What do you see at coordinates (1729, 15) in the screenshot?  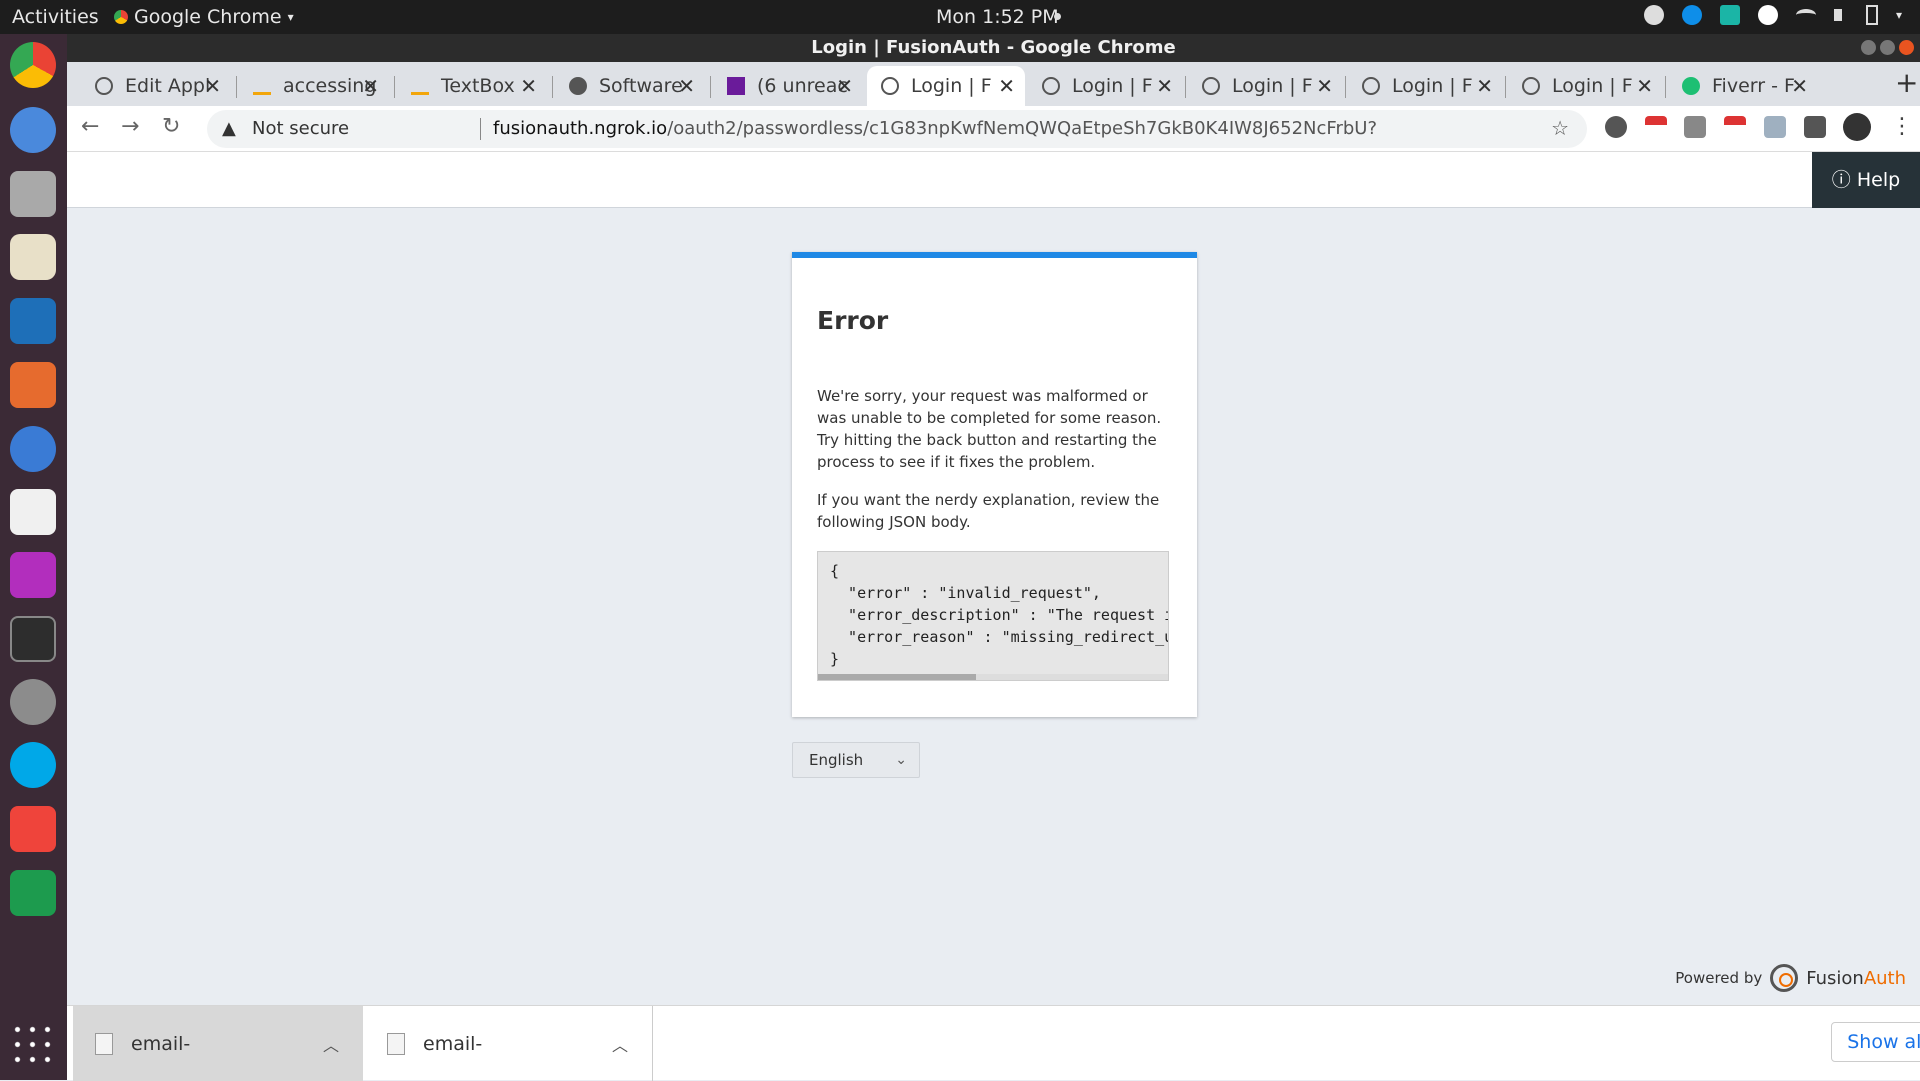 I see `grid-app-icon` at bounding box center [1729, 15].